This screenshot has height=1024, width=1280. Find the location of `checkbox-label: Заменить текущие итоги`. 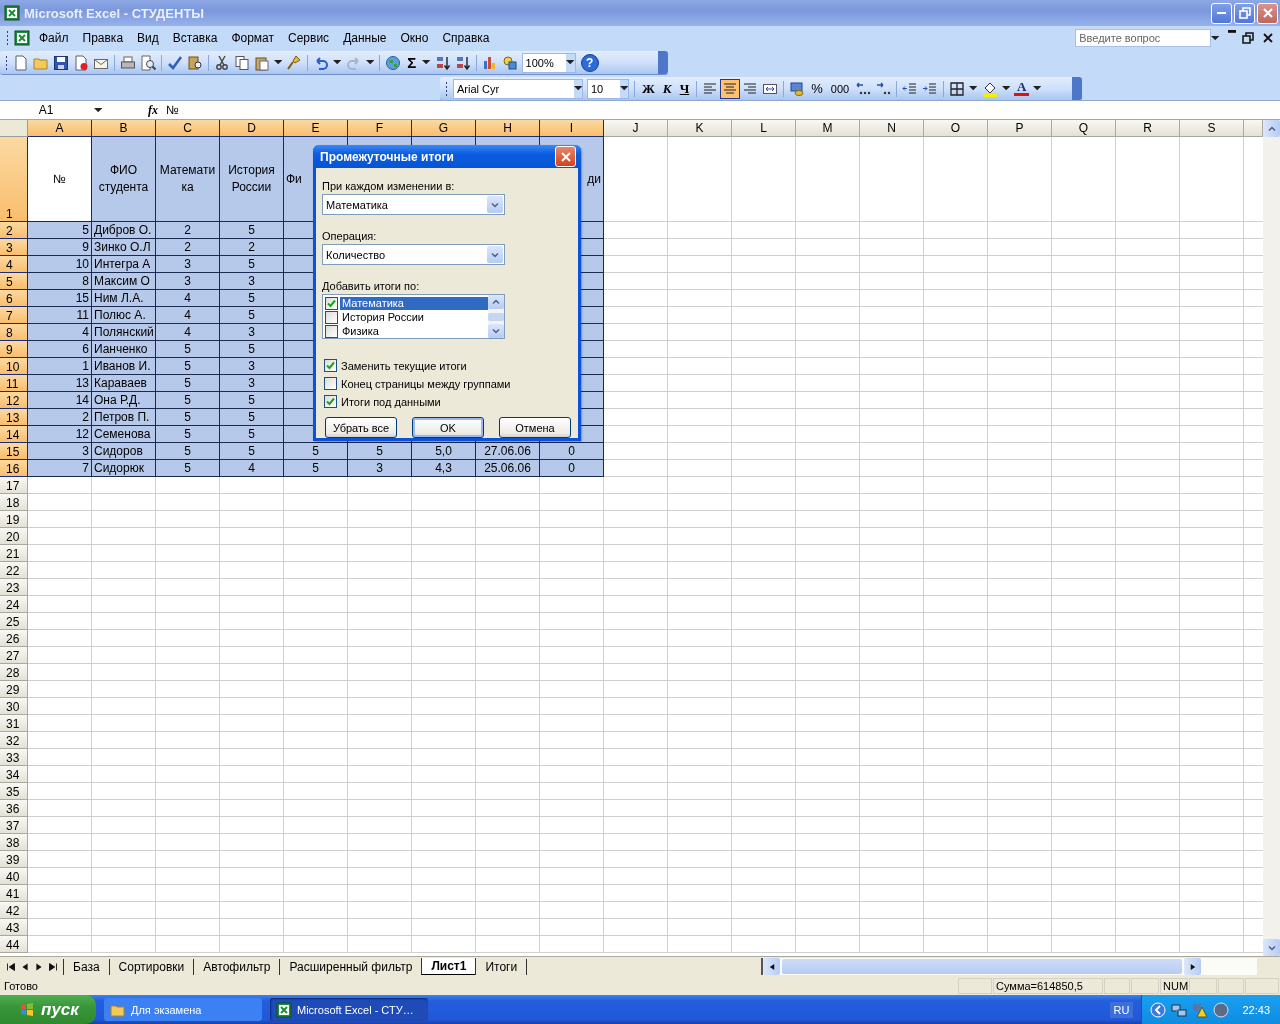

checkbox-label: Заменить текущие итоги is located at coordinates (404, 365).